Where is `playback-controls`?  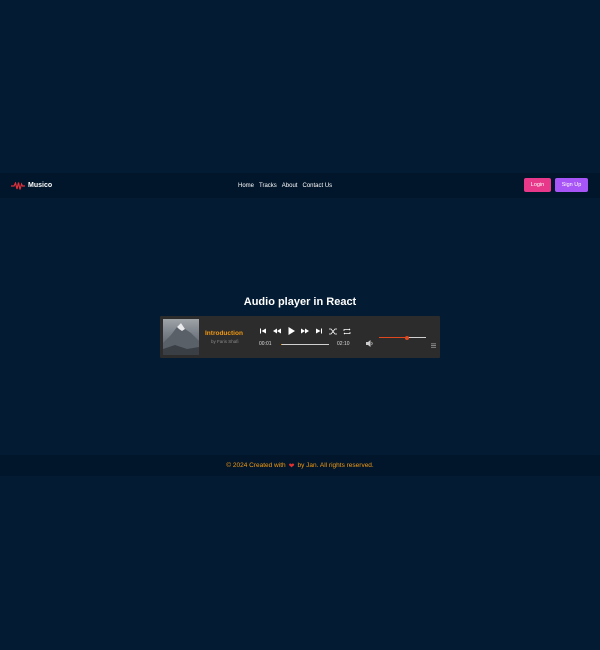
playback-controls is located at coordinates (305, 331).